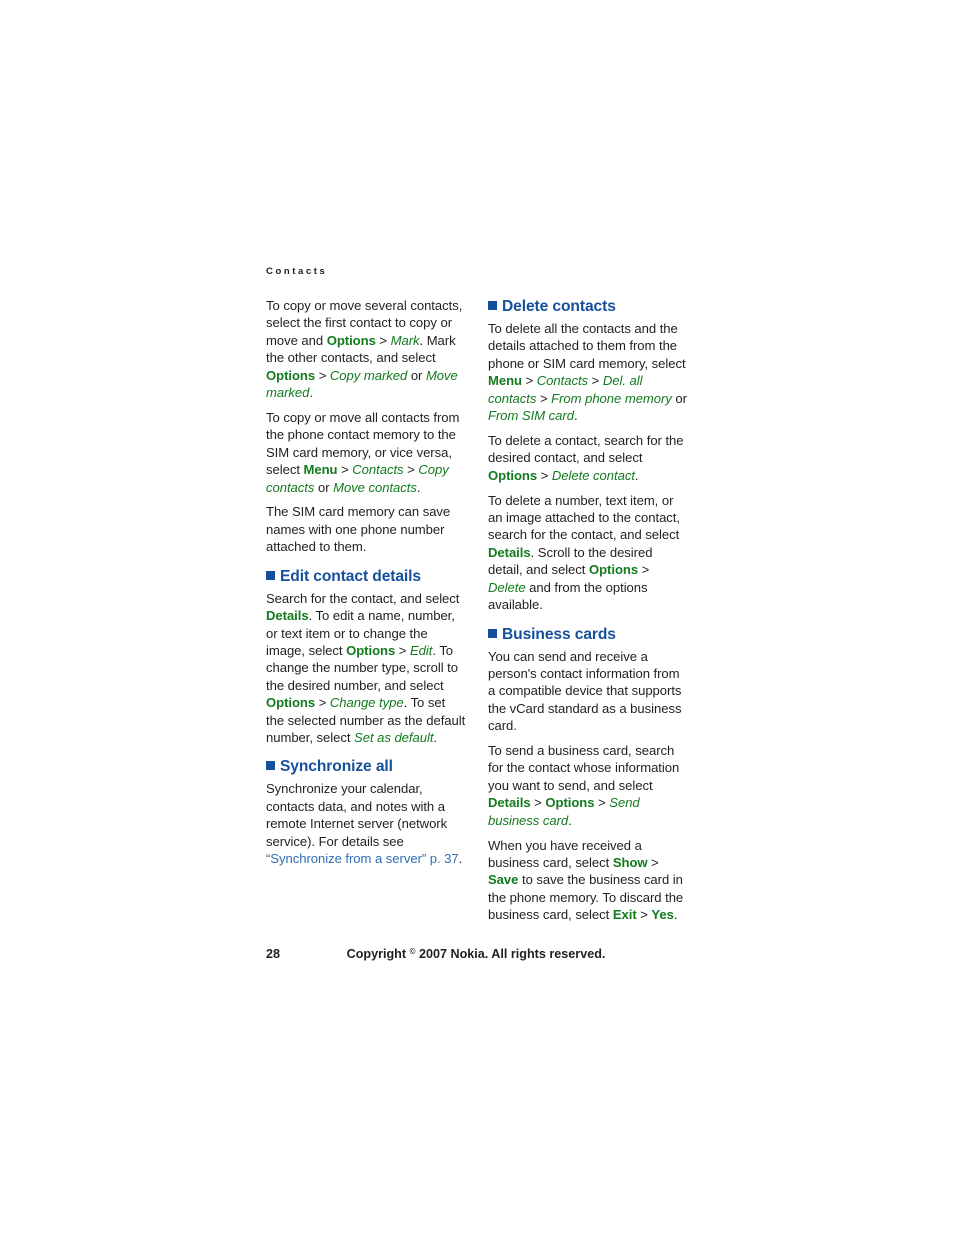 This screenshot has height=1235, width=954. What do you see at coordinates (368, 375) in the screenshot?
I see `menu-item-copy-marked: Copy marked` at bounding box center [368, 375].